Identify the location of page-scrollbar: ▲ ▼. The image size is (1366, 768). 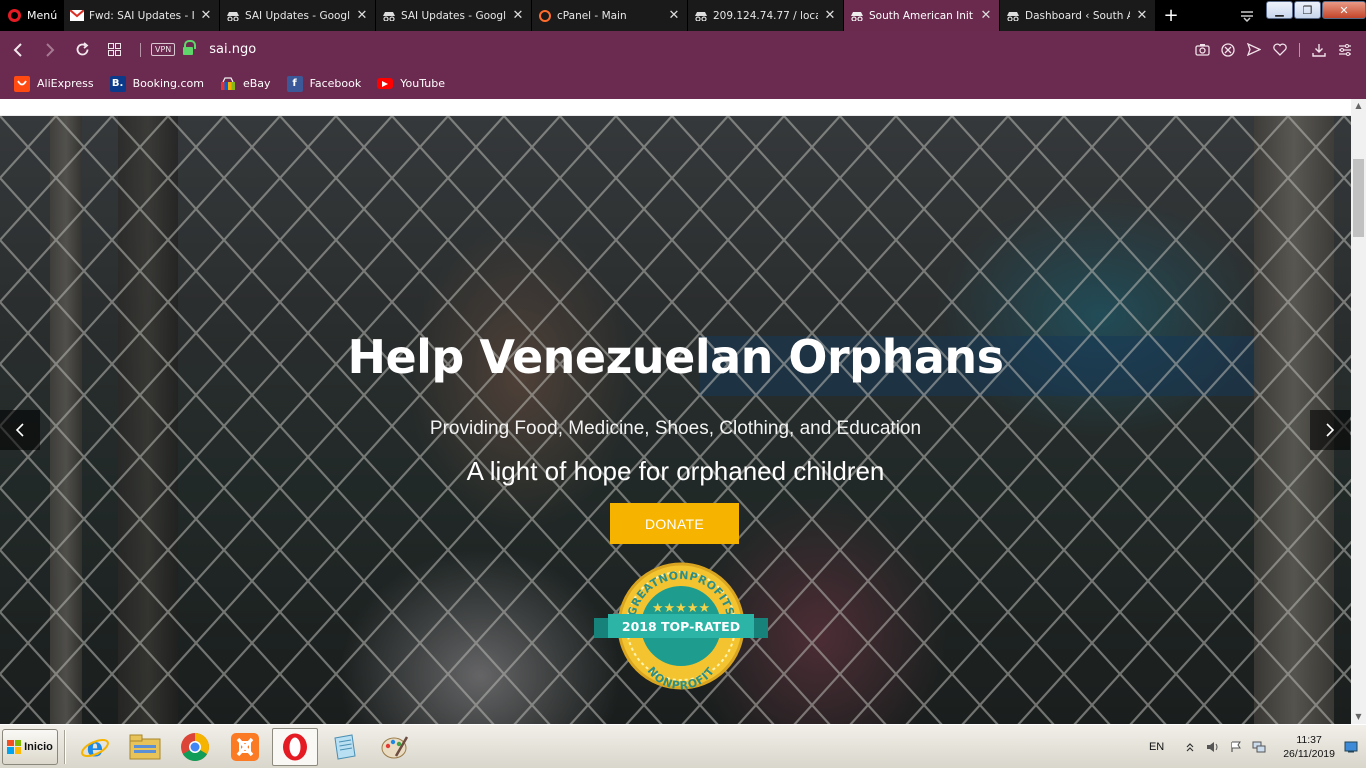
(1358, 411).